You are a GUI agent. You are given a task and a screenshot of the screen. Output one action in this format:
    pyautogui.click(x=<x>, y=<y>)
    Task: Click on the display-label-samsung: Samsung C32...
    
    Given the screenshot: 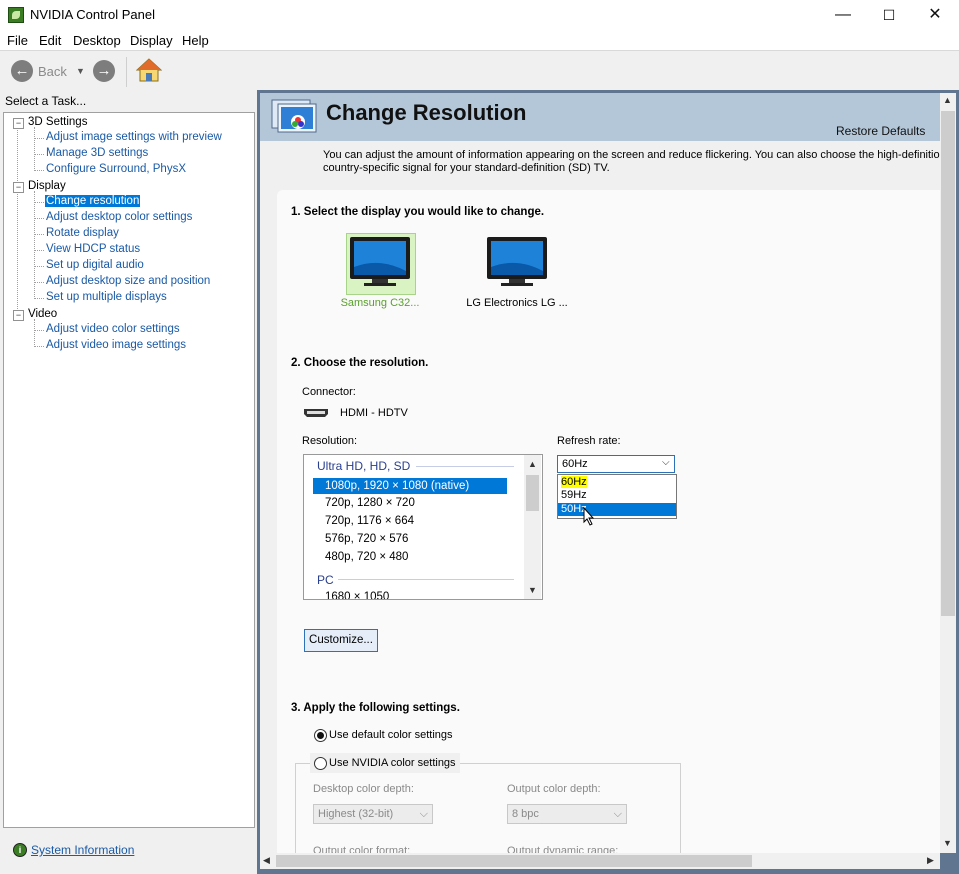 What is the action you would take?
    pyautogui.click(x=380, y=303)
    